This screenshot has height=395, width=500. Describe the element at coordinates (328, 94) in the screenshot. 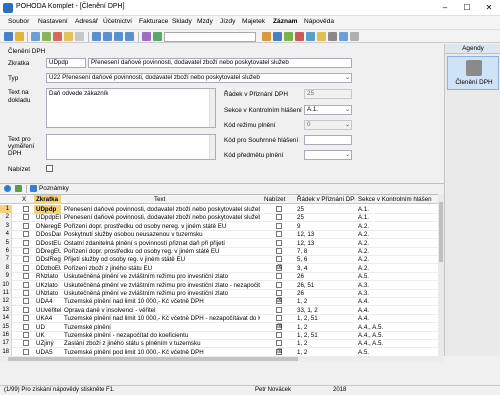

I see `radek-input: 25` at that location.